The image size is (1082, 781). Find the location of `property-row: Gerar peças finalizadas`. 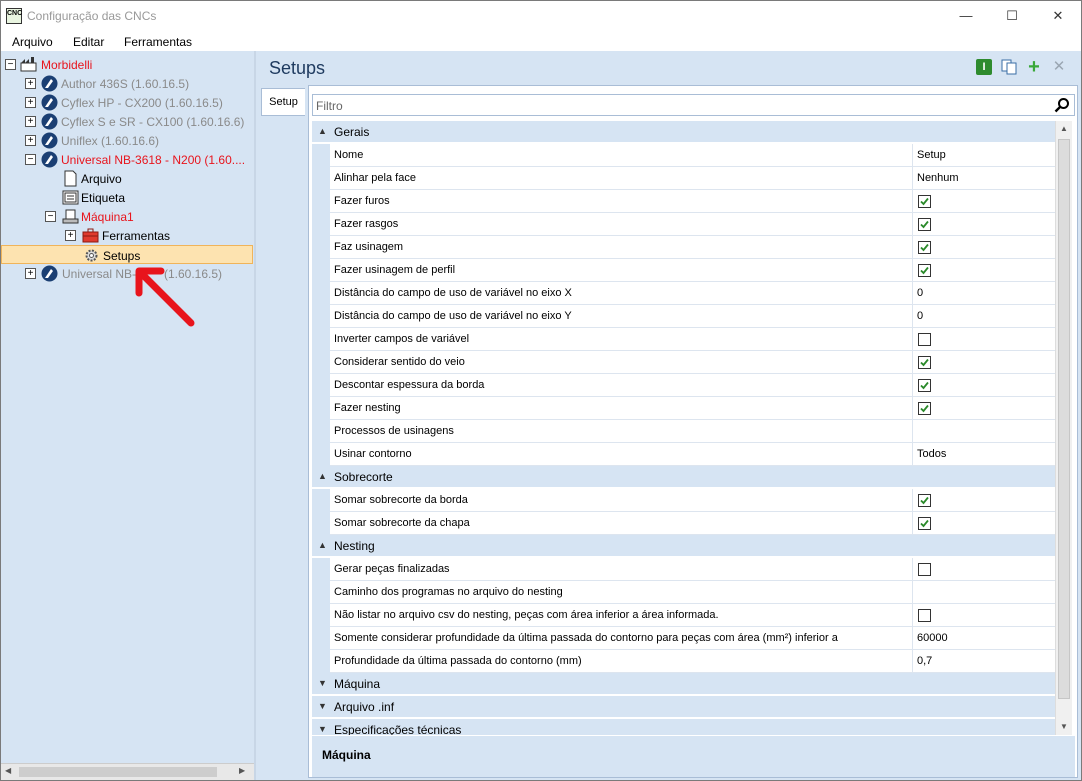

property-row: Gerar peças finalizadas is located at coordinates (683, 569).